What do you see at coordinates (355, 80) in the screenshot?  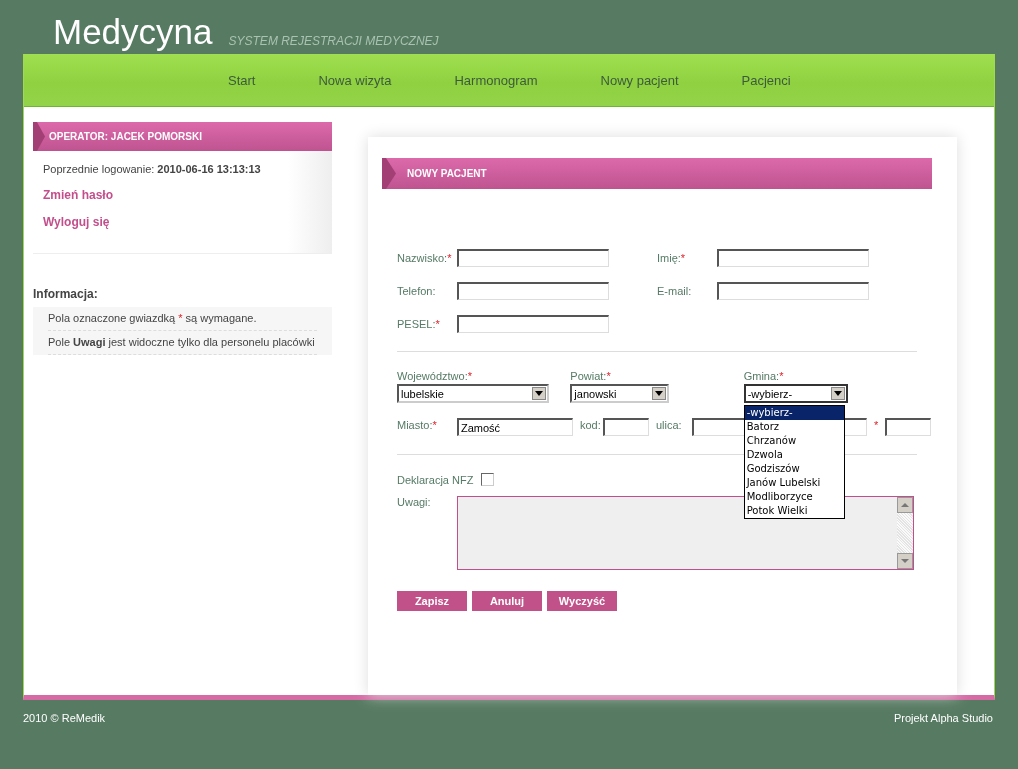 I see `nav-link: Nowa wizyta` at bounding box center [355, 80].